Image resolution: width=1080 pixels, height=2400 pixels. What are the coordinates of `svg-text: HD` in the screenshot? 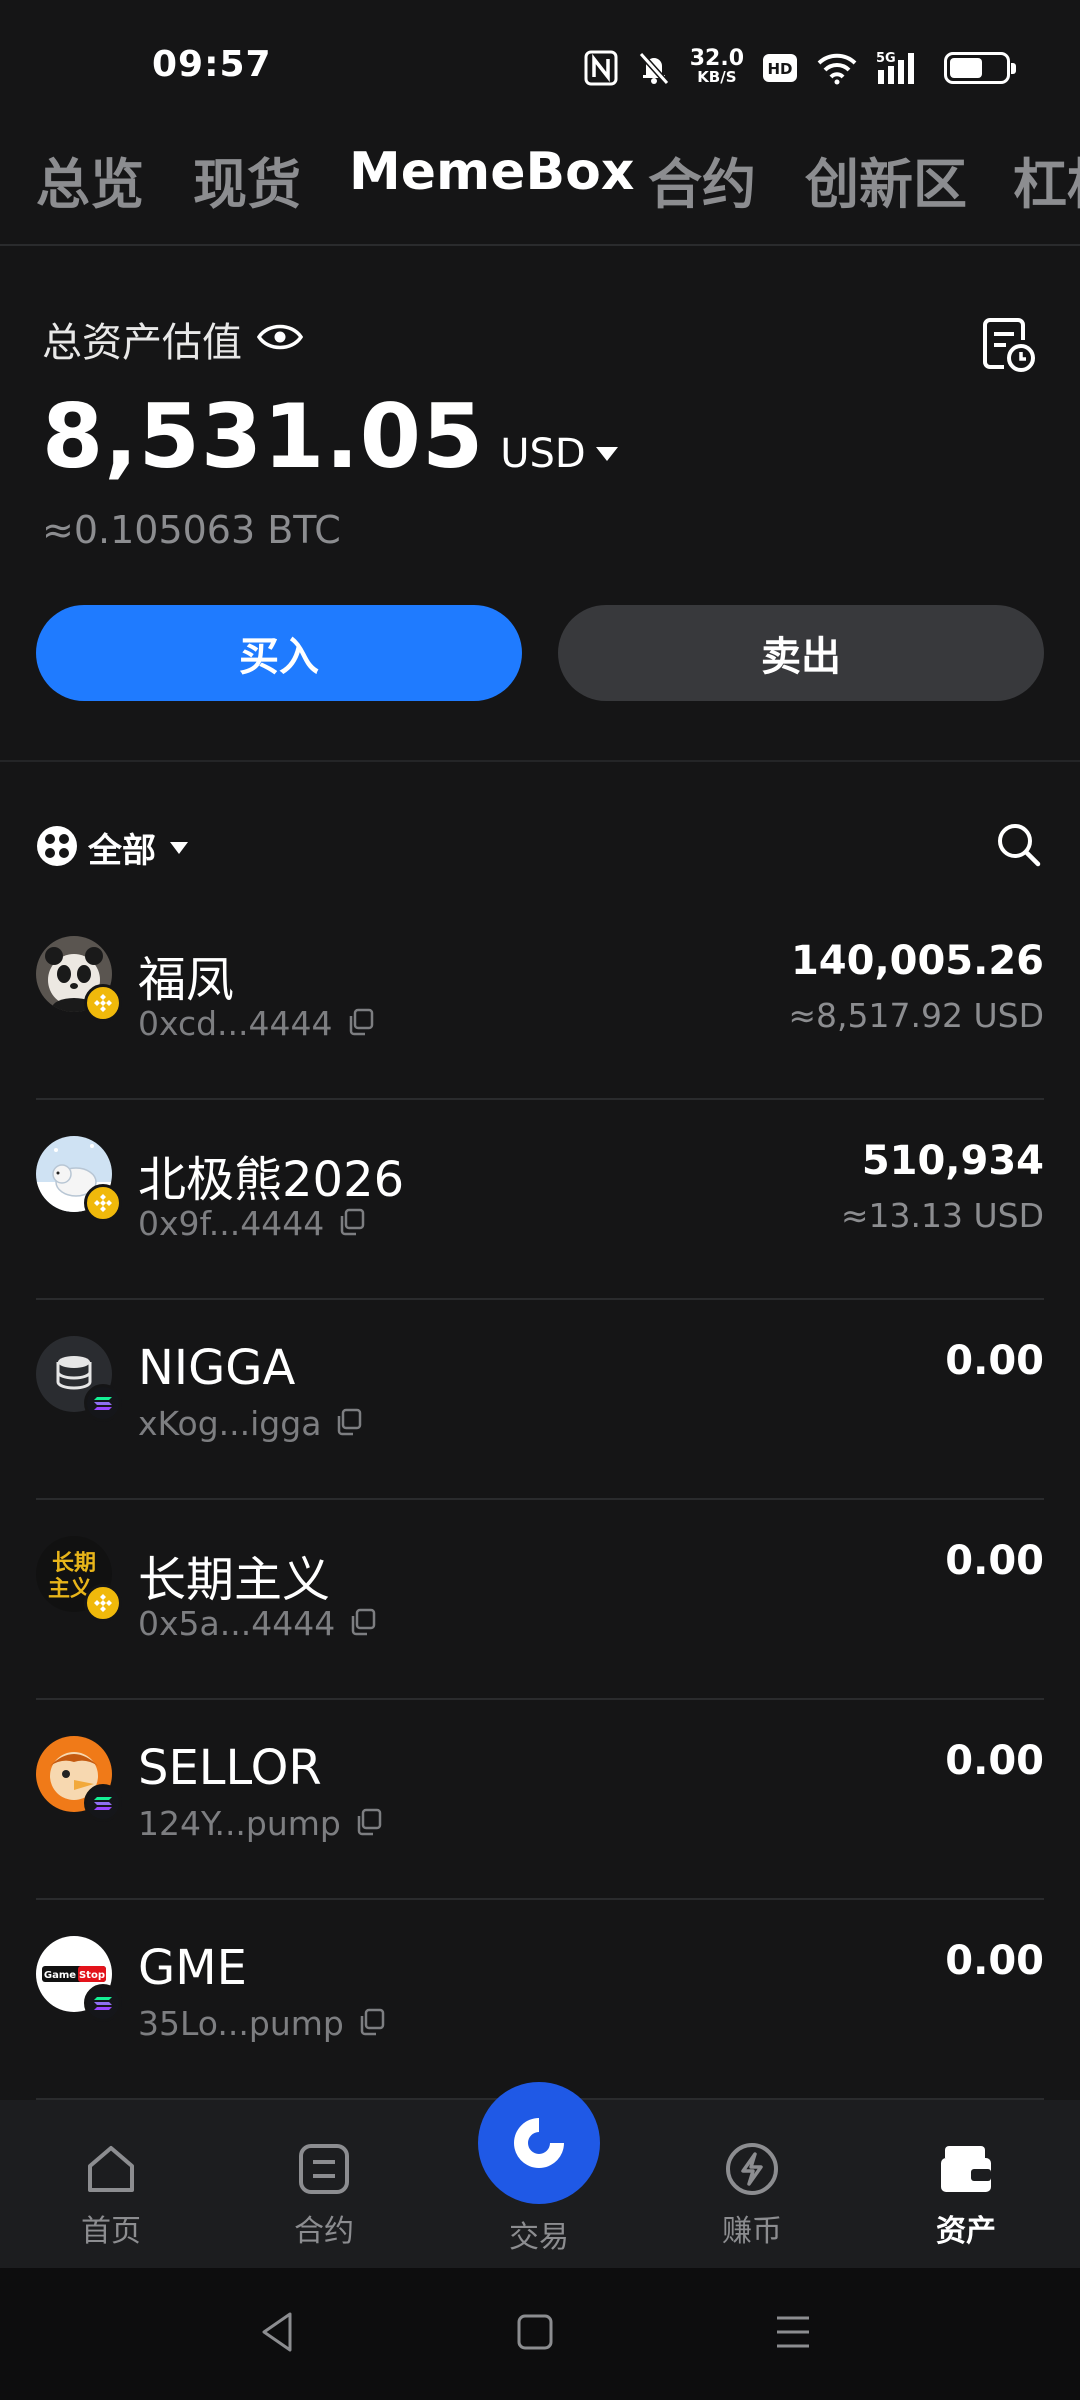 It's located at (779, 69).